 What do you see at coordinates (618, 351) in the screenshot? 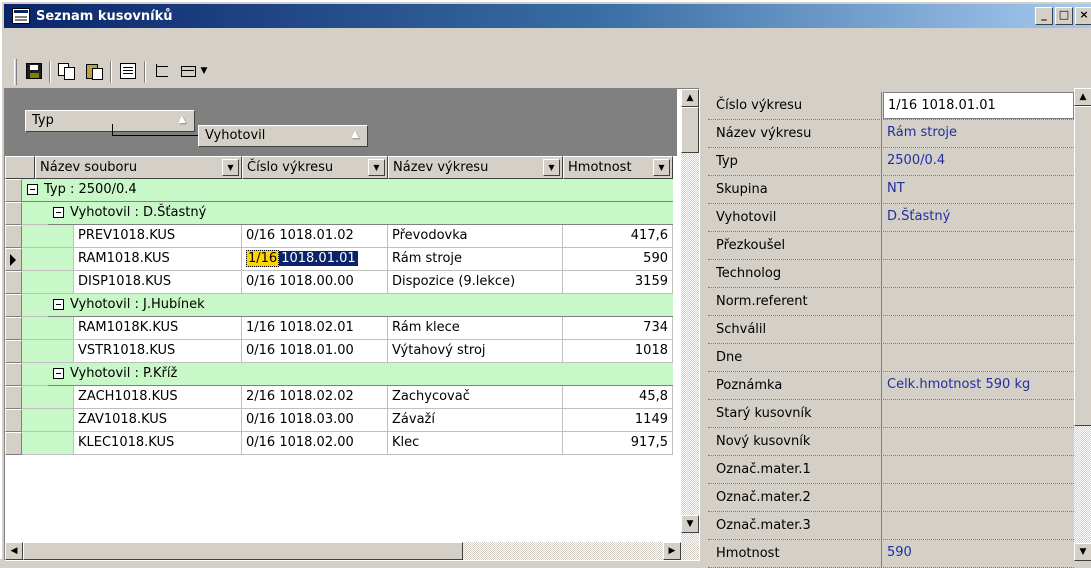
I see `cell-weight: 1018` at bounding box center [618, 351].